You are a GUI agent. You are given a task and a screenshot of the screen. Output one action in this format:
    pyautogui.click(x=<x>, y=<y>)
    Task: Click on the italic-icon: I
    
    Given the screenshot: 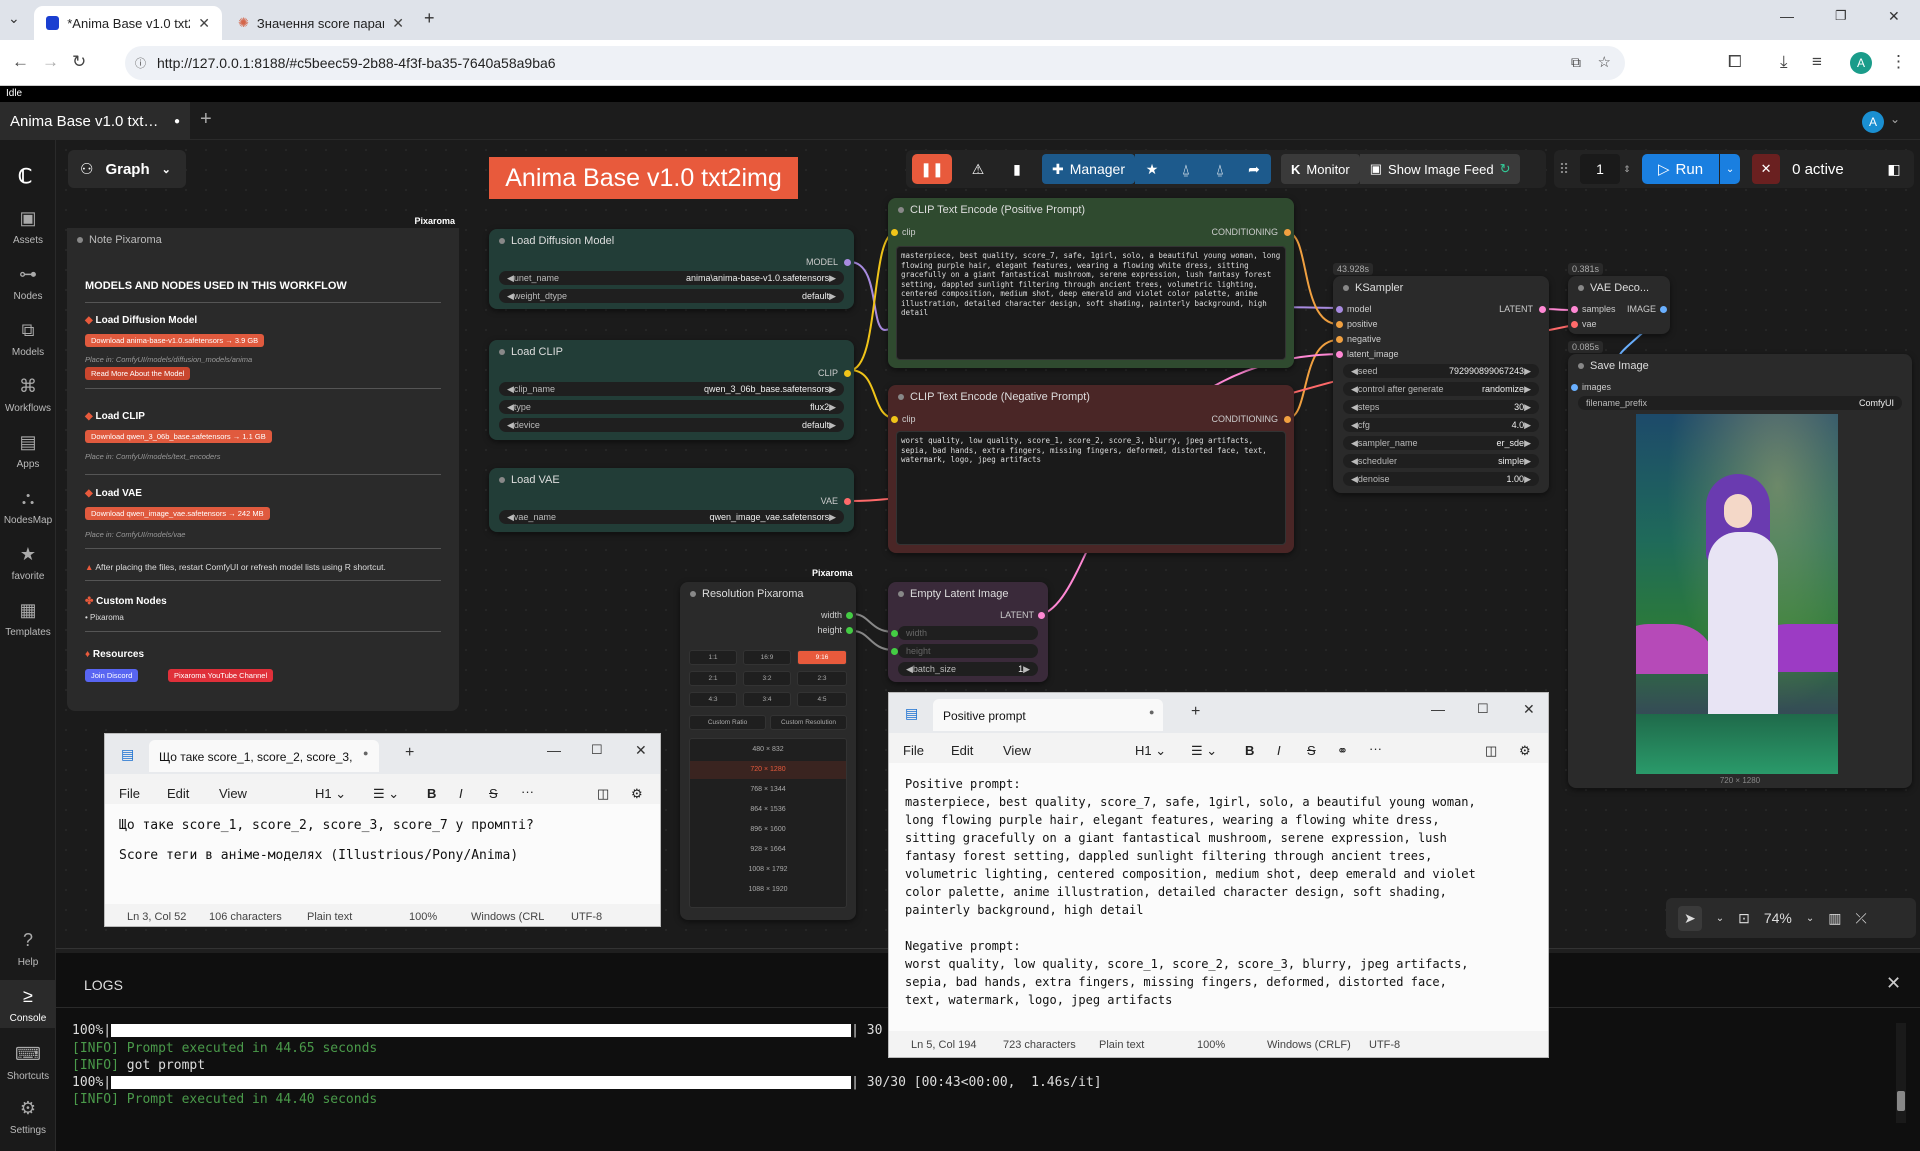 What is the action you would take?
    pyautogui.click(x=1279, y=750)
    